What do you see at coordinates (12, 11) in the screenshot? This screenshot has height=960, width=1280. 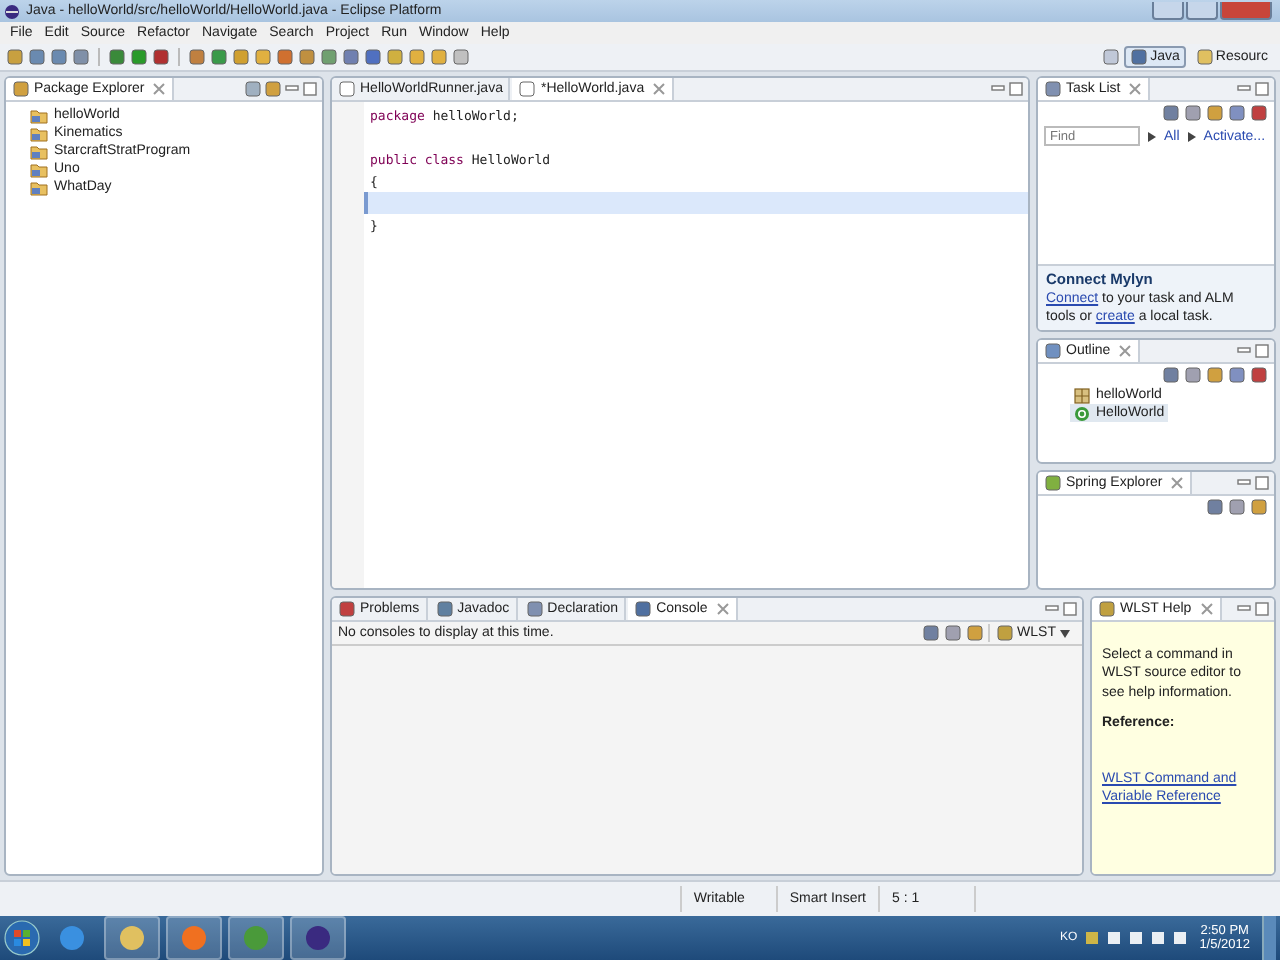 I see `app-icon` at bounding box center [12, 11].